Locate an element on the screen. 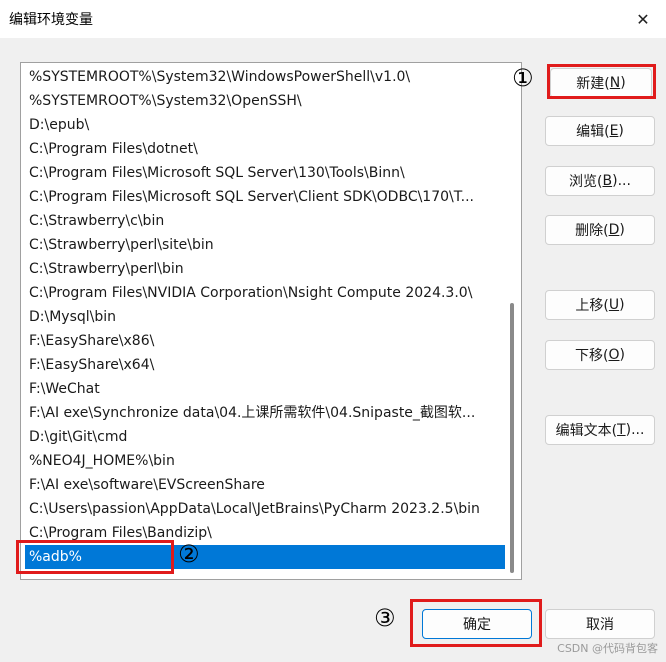 This screenshot has height=662, width=666. move-down-button: 下移(O) is located at coordinates (600, 355).